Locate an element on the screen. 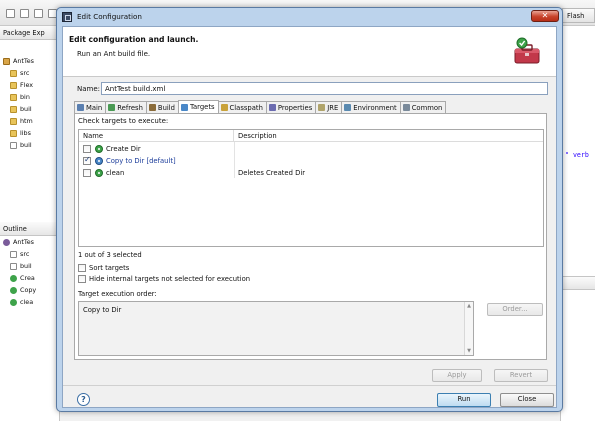  targets-icon is located at coordinates (184, 107).